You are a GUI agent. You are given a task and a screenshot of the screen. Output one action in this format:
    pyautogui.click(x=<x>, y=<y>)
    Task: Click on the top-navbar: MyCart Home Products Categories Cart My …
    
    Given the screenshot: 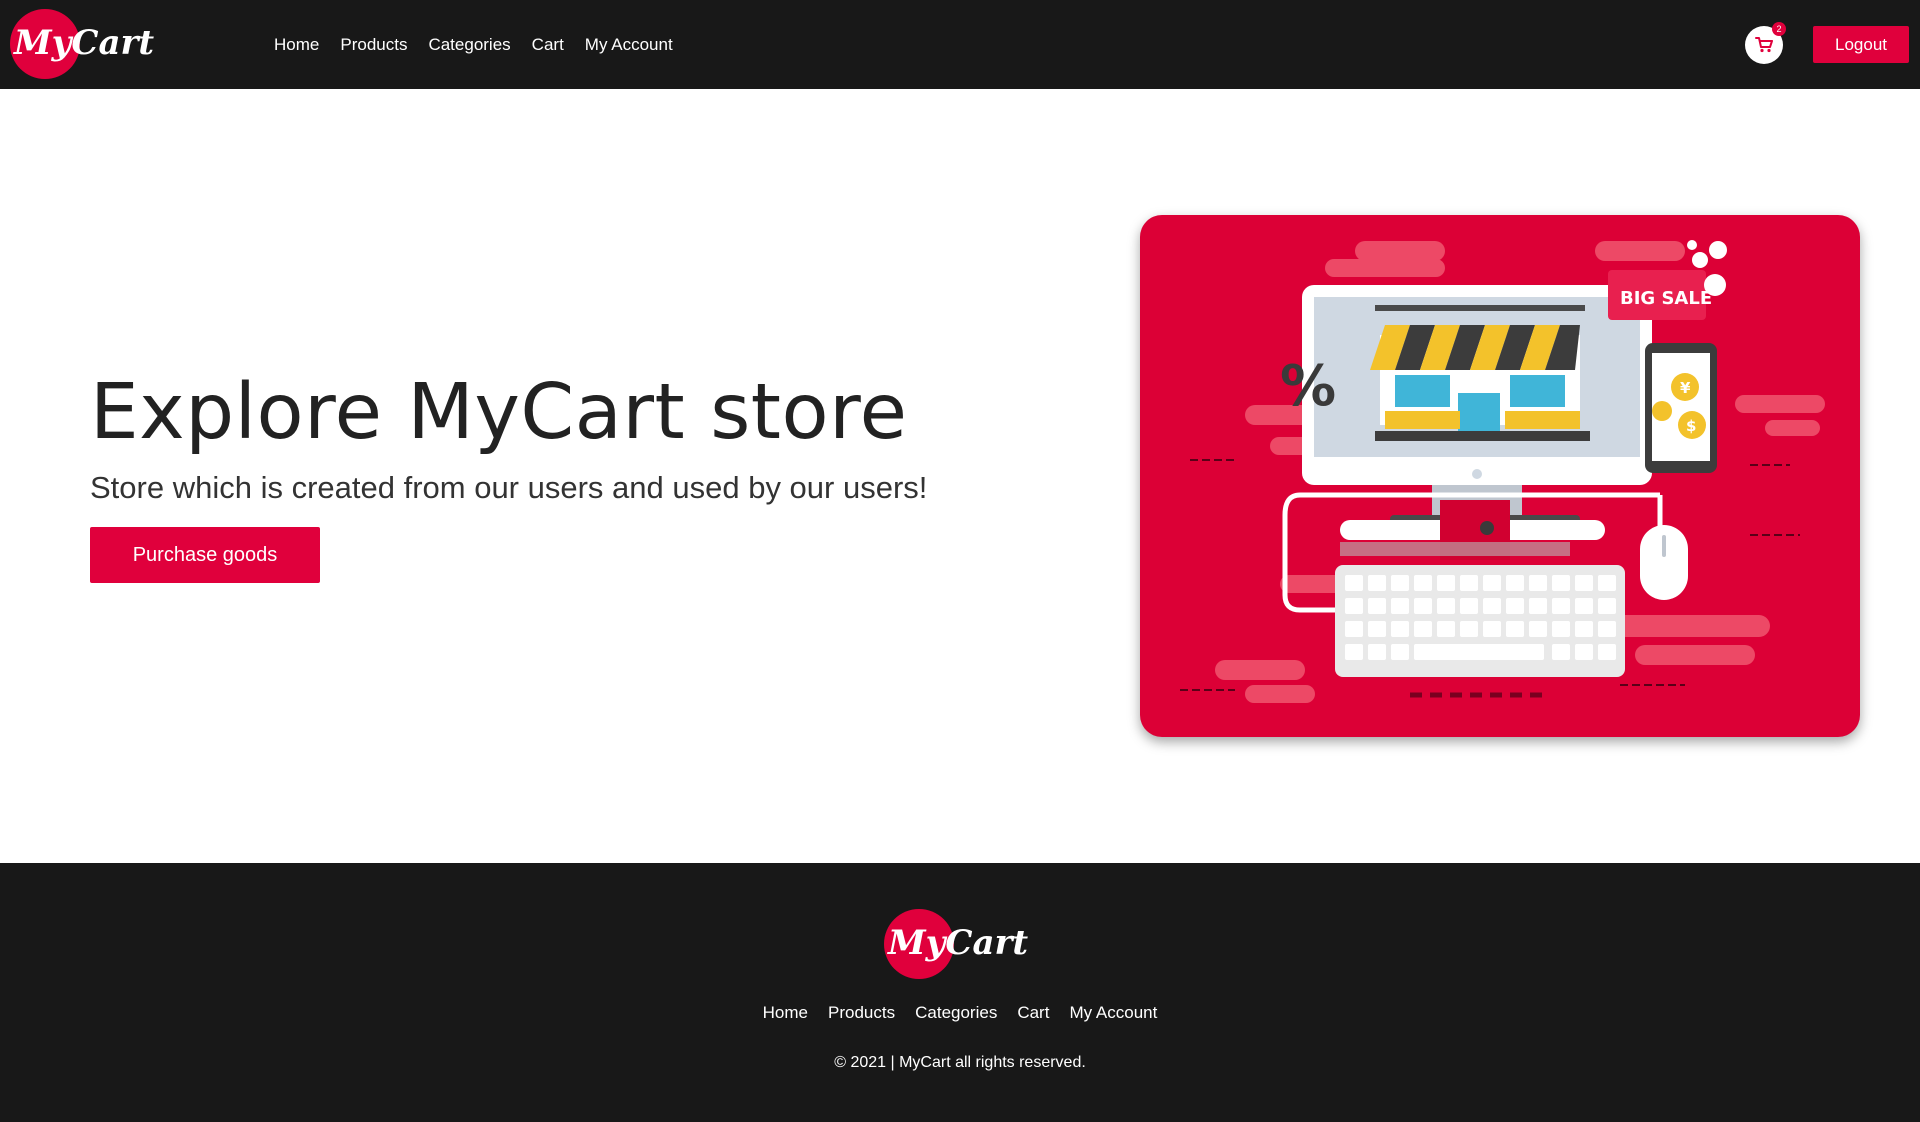 What is the action you would take?
    pyautogui.click(x=960, y=44)
    